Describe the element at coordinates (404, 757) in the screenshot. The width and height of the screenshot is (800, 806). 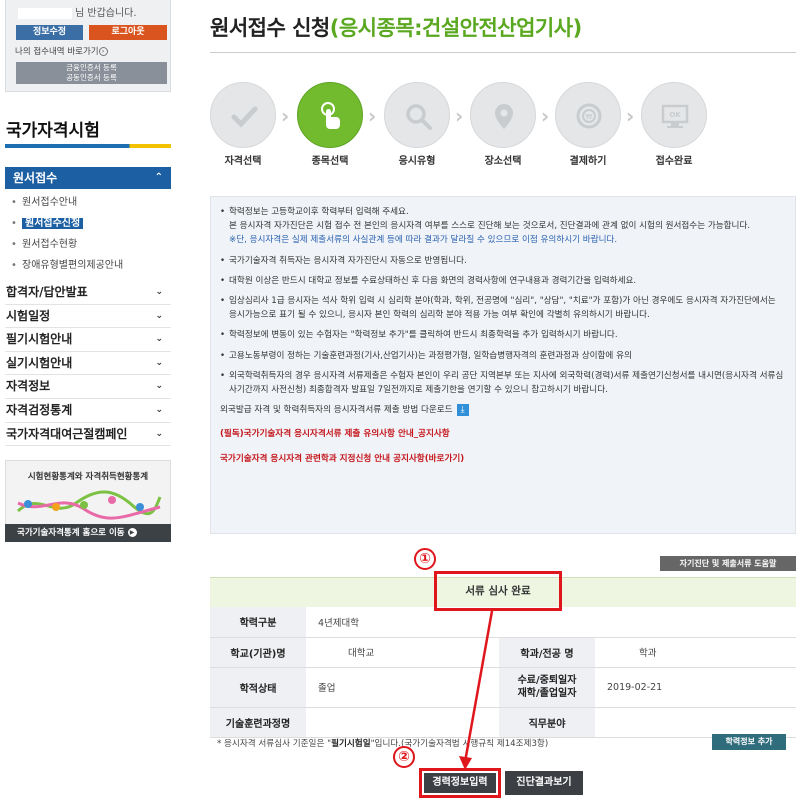
I see `annotation-marker-2: ②` at that location.